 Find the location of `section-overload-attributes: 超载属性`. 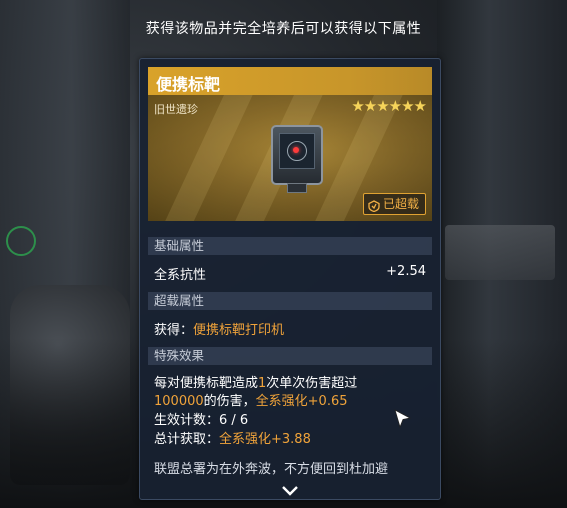

section-overload-attributes: 超载属性 is located at coordinates (290, 301).